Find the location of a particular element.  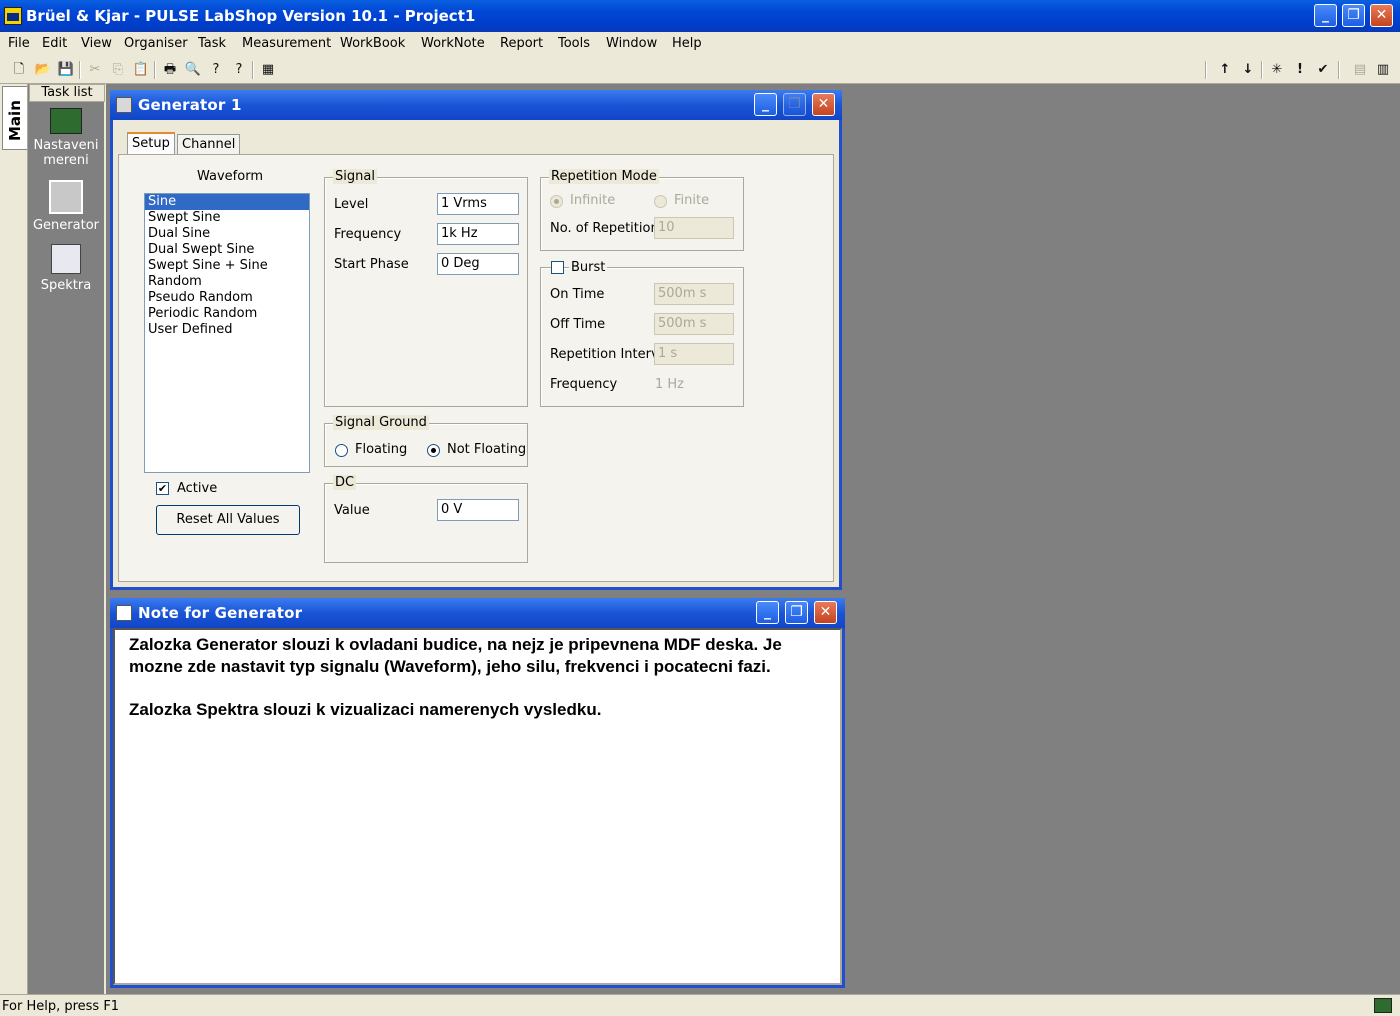

grid-icon: ▤ is located at coordinates (1360, 70).